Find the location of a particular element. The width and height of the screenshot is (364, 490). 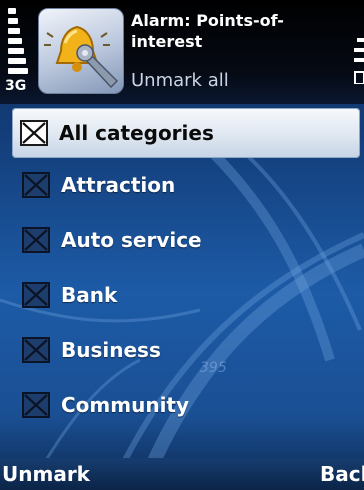

list-item-bank: Bank is located at coordinates (182, 295).